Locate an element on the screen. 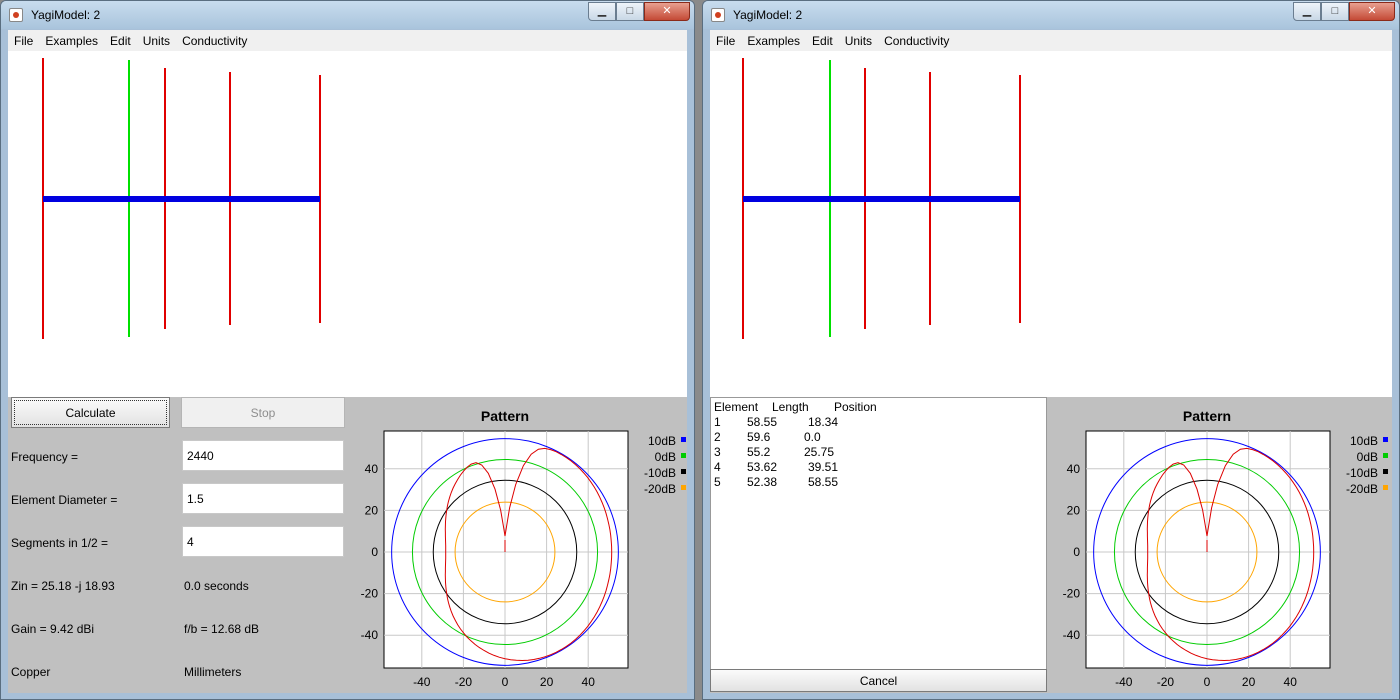  row-position: 58.55 is located at coordinates (823, 482).